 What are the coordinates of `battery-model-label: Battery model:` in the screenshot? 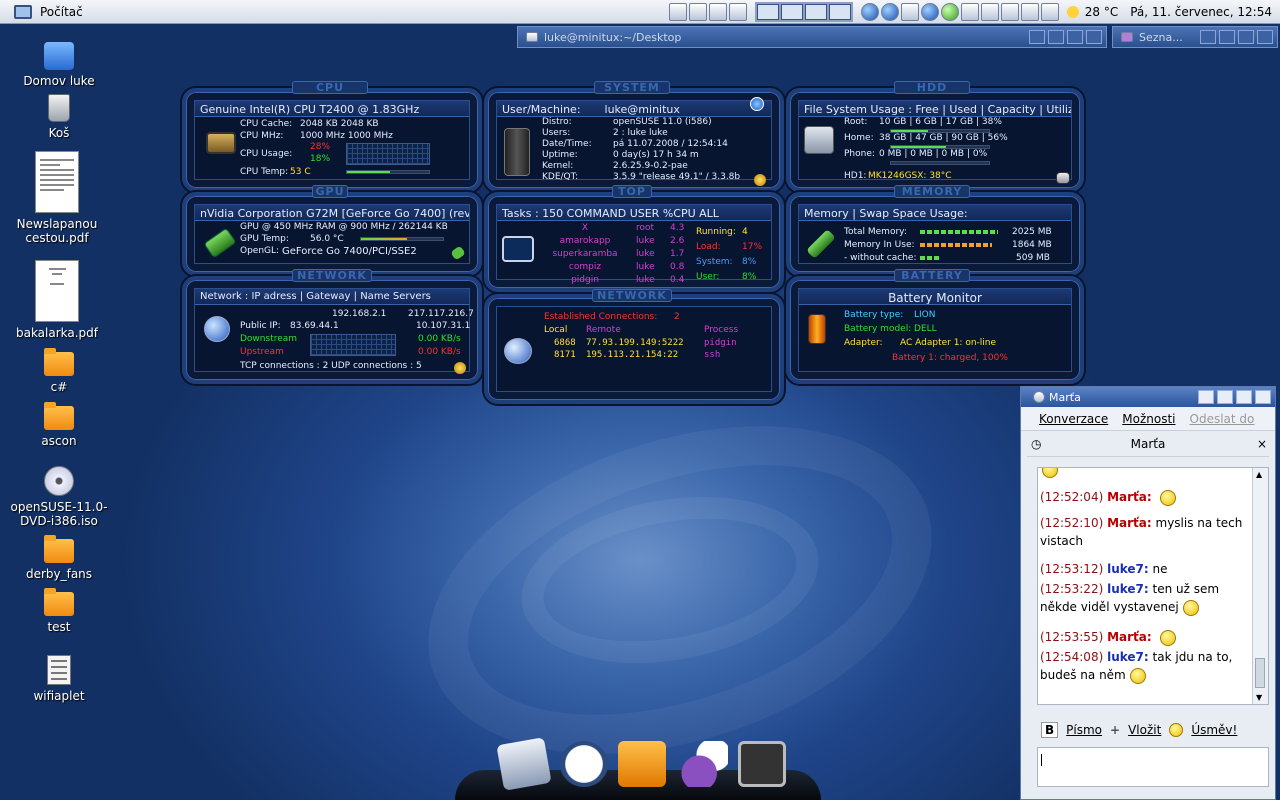 It's located at (878, 329).